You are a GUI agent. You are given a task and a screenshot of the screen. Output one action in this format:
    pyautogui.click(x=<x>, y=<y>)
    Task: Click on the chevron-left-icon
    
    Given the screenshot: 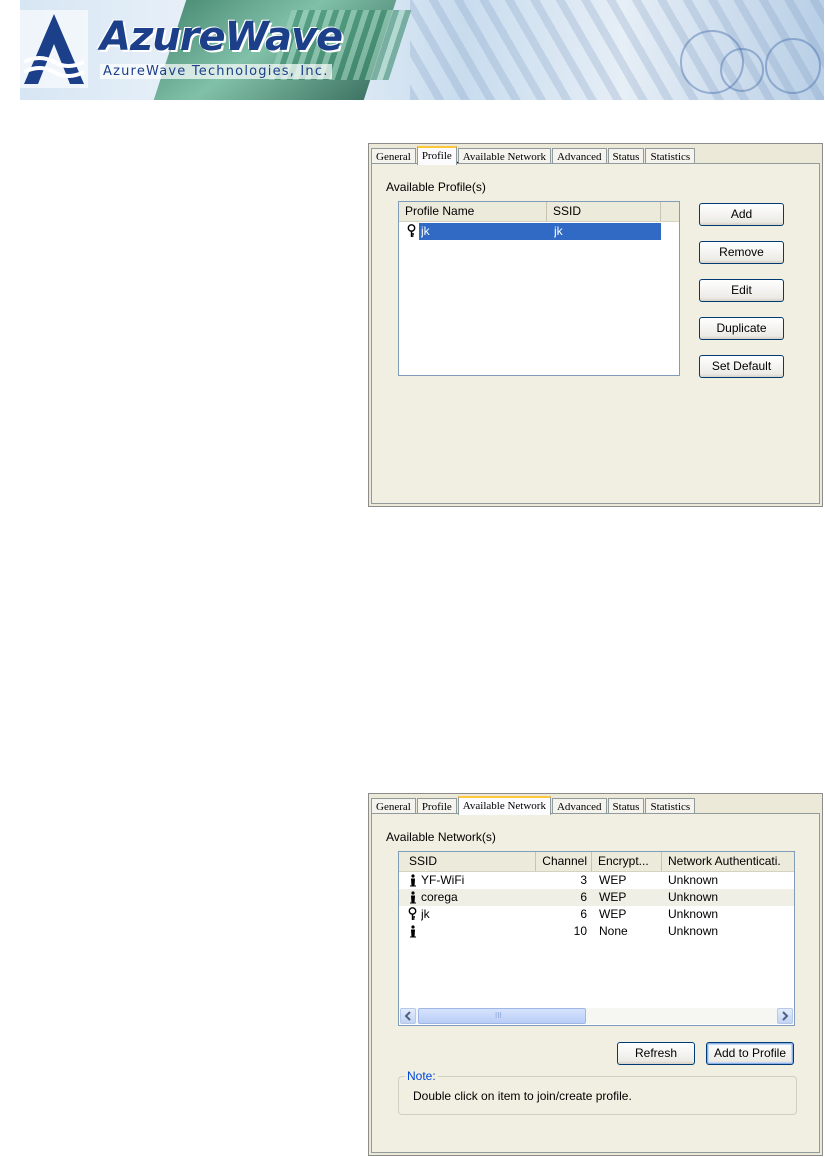 What is the action you would take?
    pyautogui.click(x=407, y=1016)
    